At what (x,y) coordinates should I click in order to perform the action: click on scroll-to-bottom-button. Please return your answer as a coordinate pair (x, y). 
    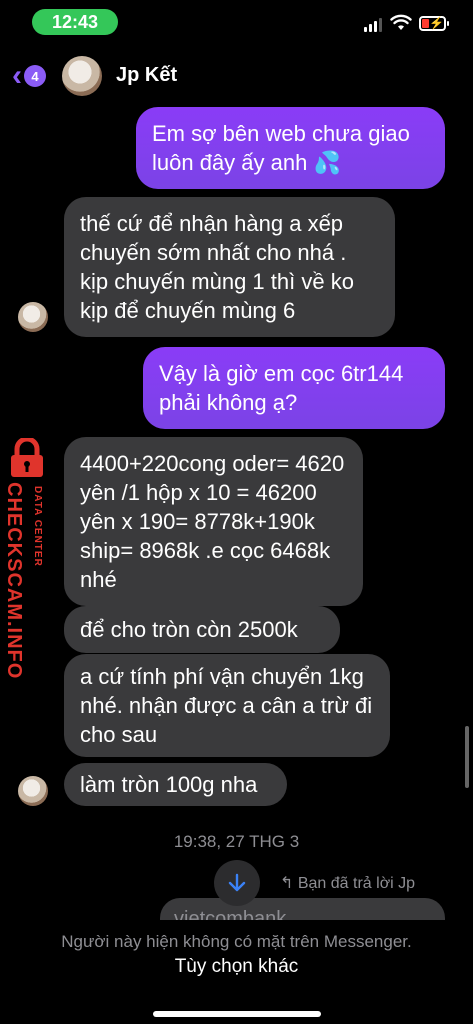
    Looking at the image, I should click on (237, 883).